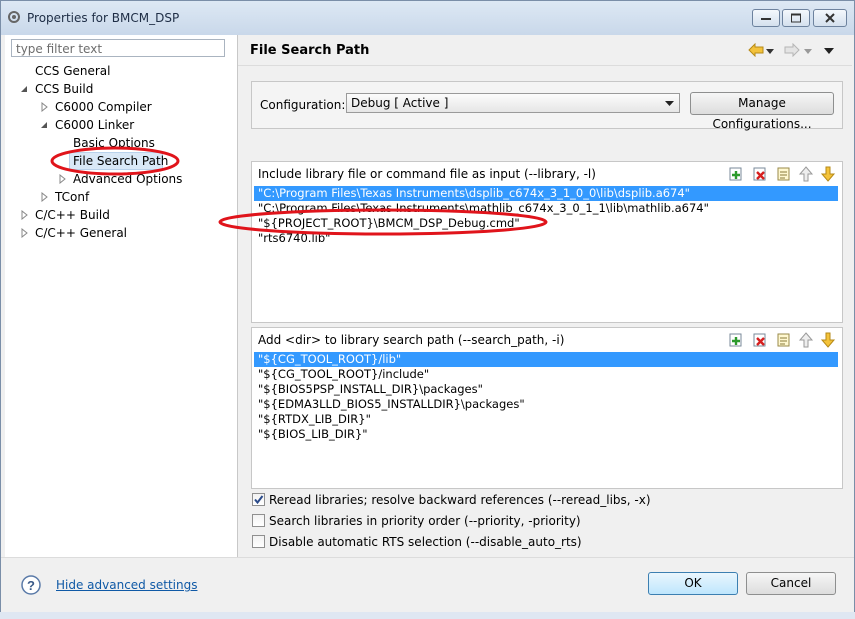 The height and width of the screenshot is (619, 855). What do you see at coordinates (546, 404) in the screenshot?
I see `search-path-item: "${EDMA3LLD_BIOS5_INSTALLDIR}\packages"` at bounding box center [546, 404].